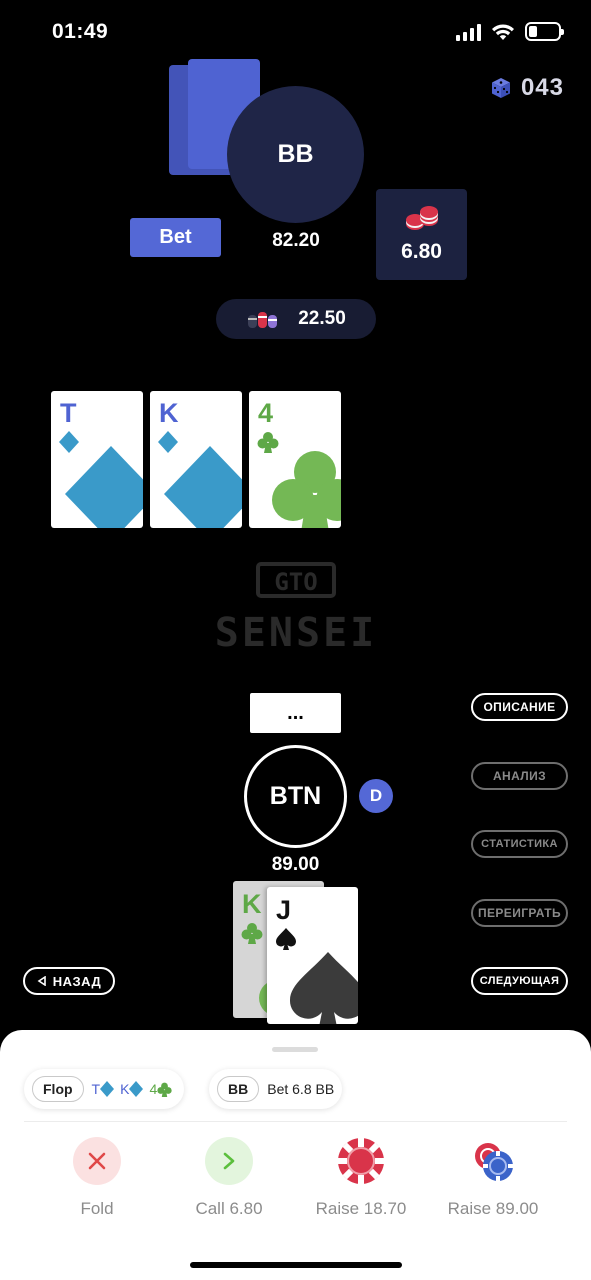 The width and height of the screenshot is (591, 1280). Describe the element at coordinates (519, 981) in the screenshot. I see `next-button: СЛЕДУЮЩАЯ` at that location.